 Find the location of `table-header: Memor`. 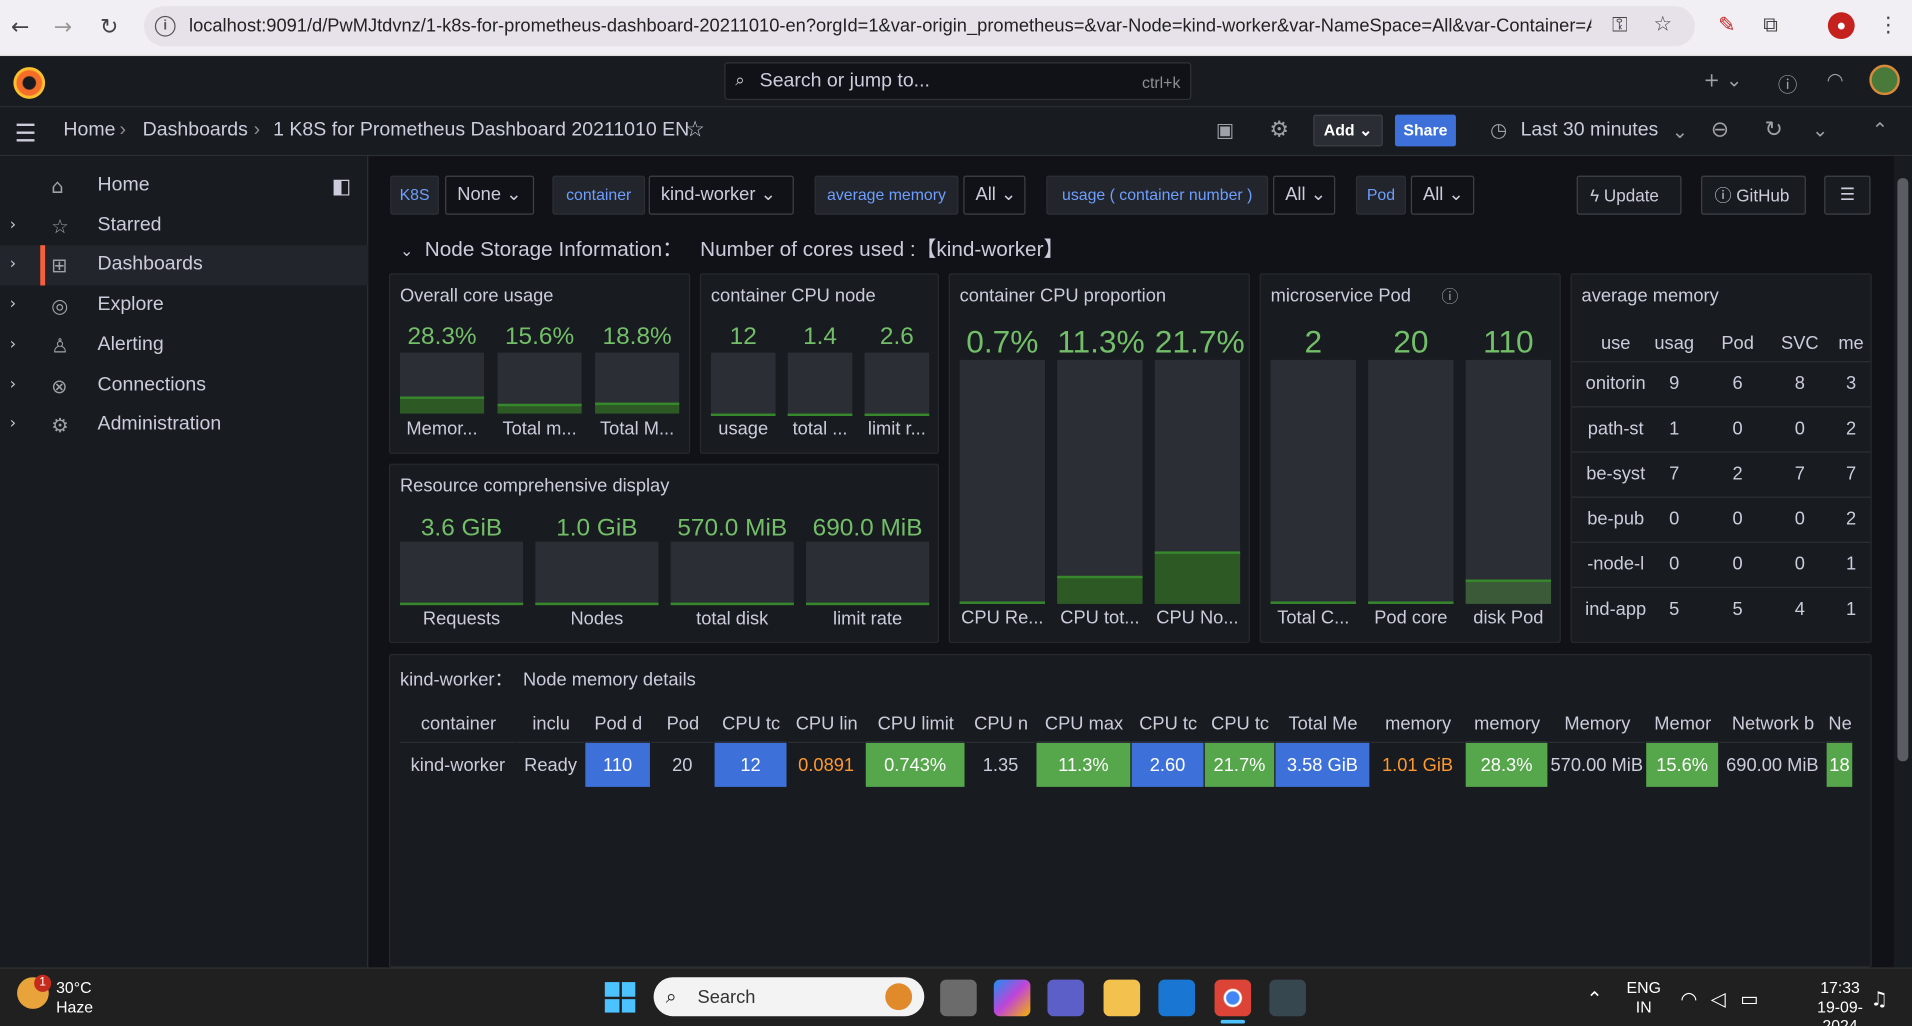

table-header: Memor is located at coordinates (1682, 724).